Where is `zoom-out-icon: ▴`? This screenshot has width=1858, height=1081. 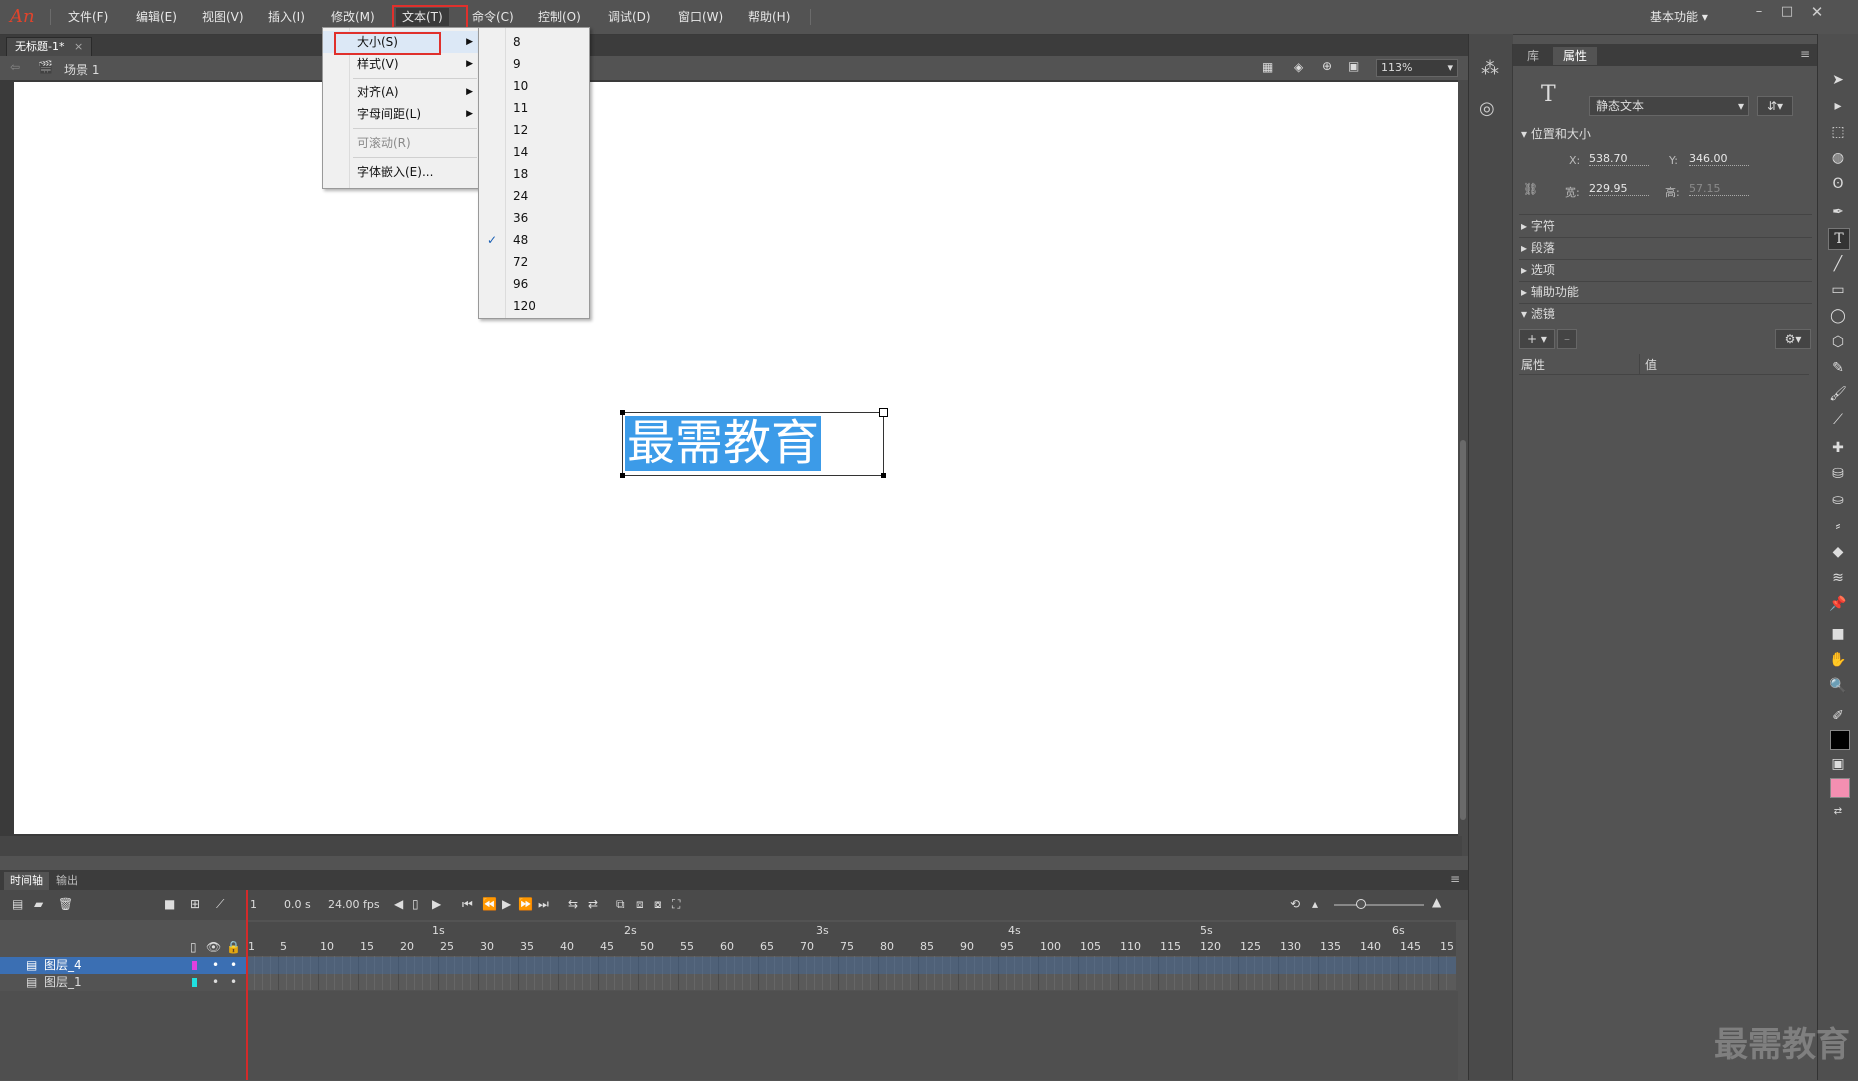
zoom-out-icon: ▴ is located at coordinates (1315, 904).